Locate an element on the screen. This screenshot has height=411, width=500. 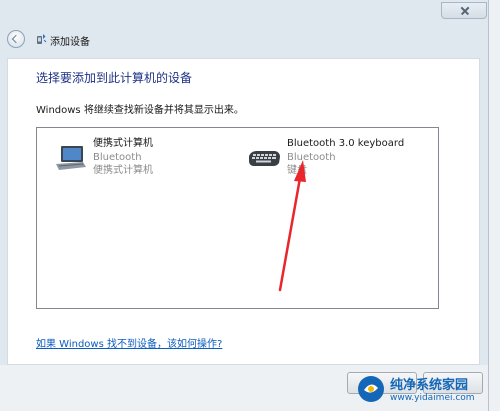
keyboard-icon is located at coordinates (264, 158).